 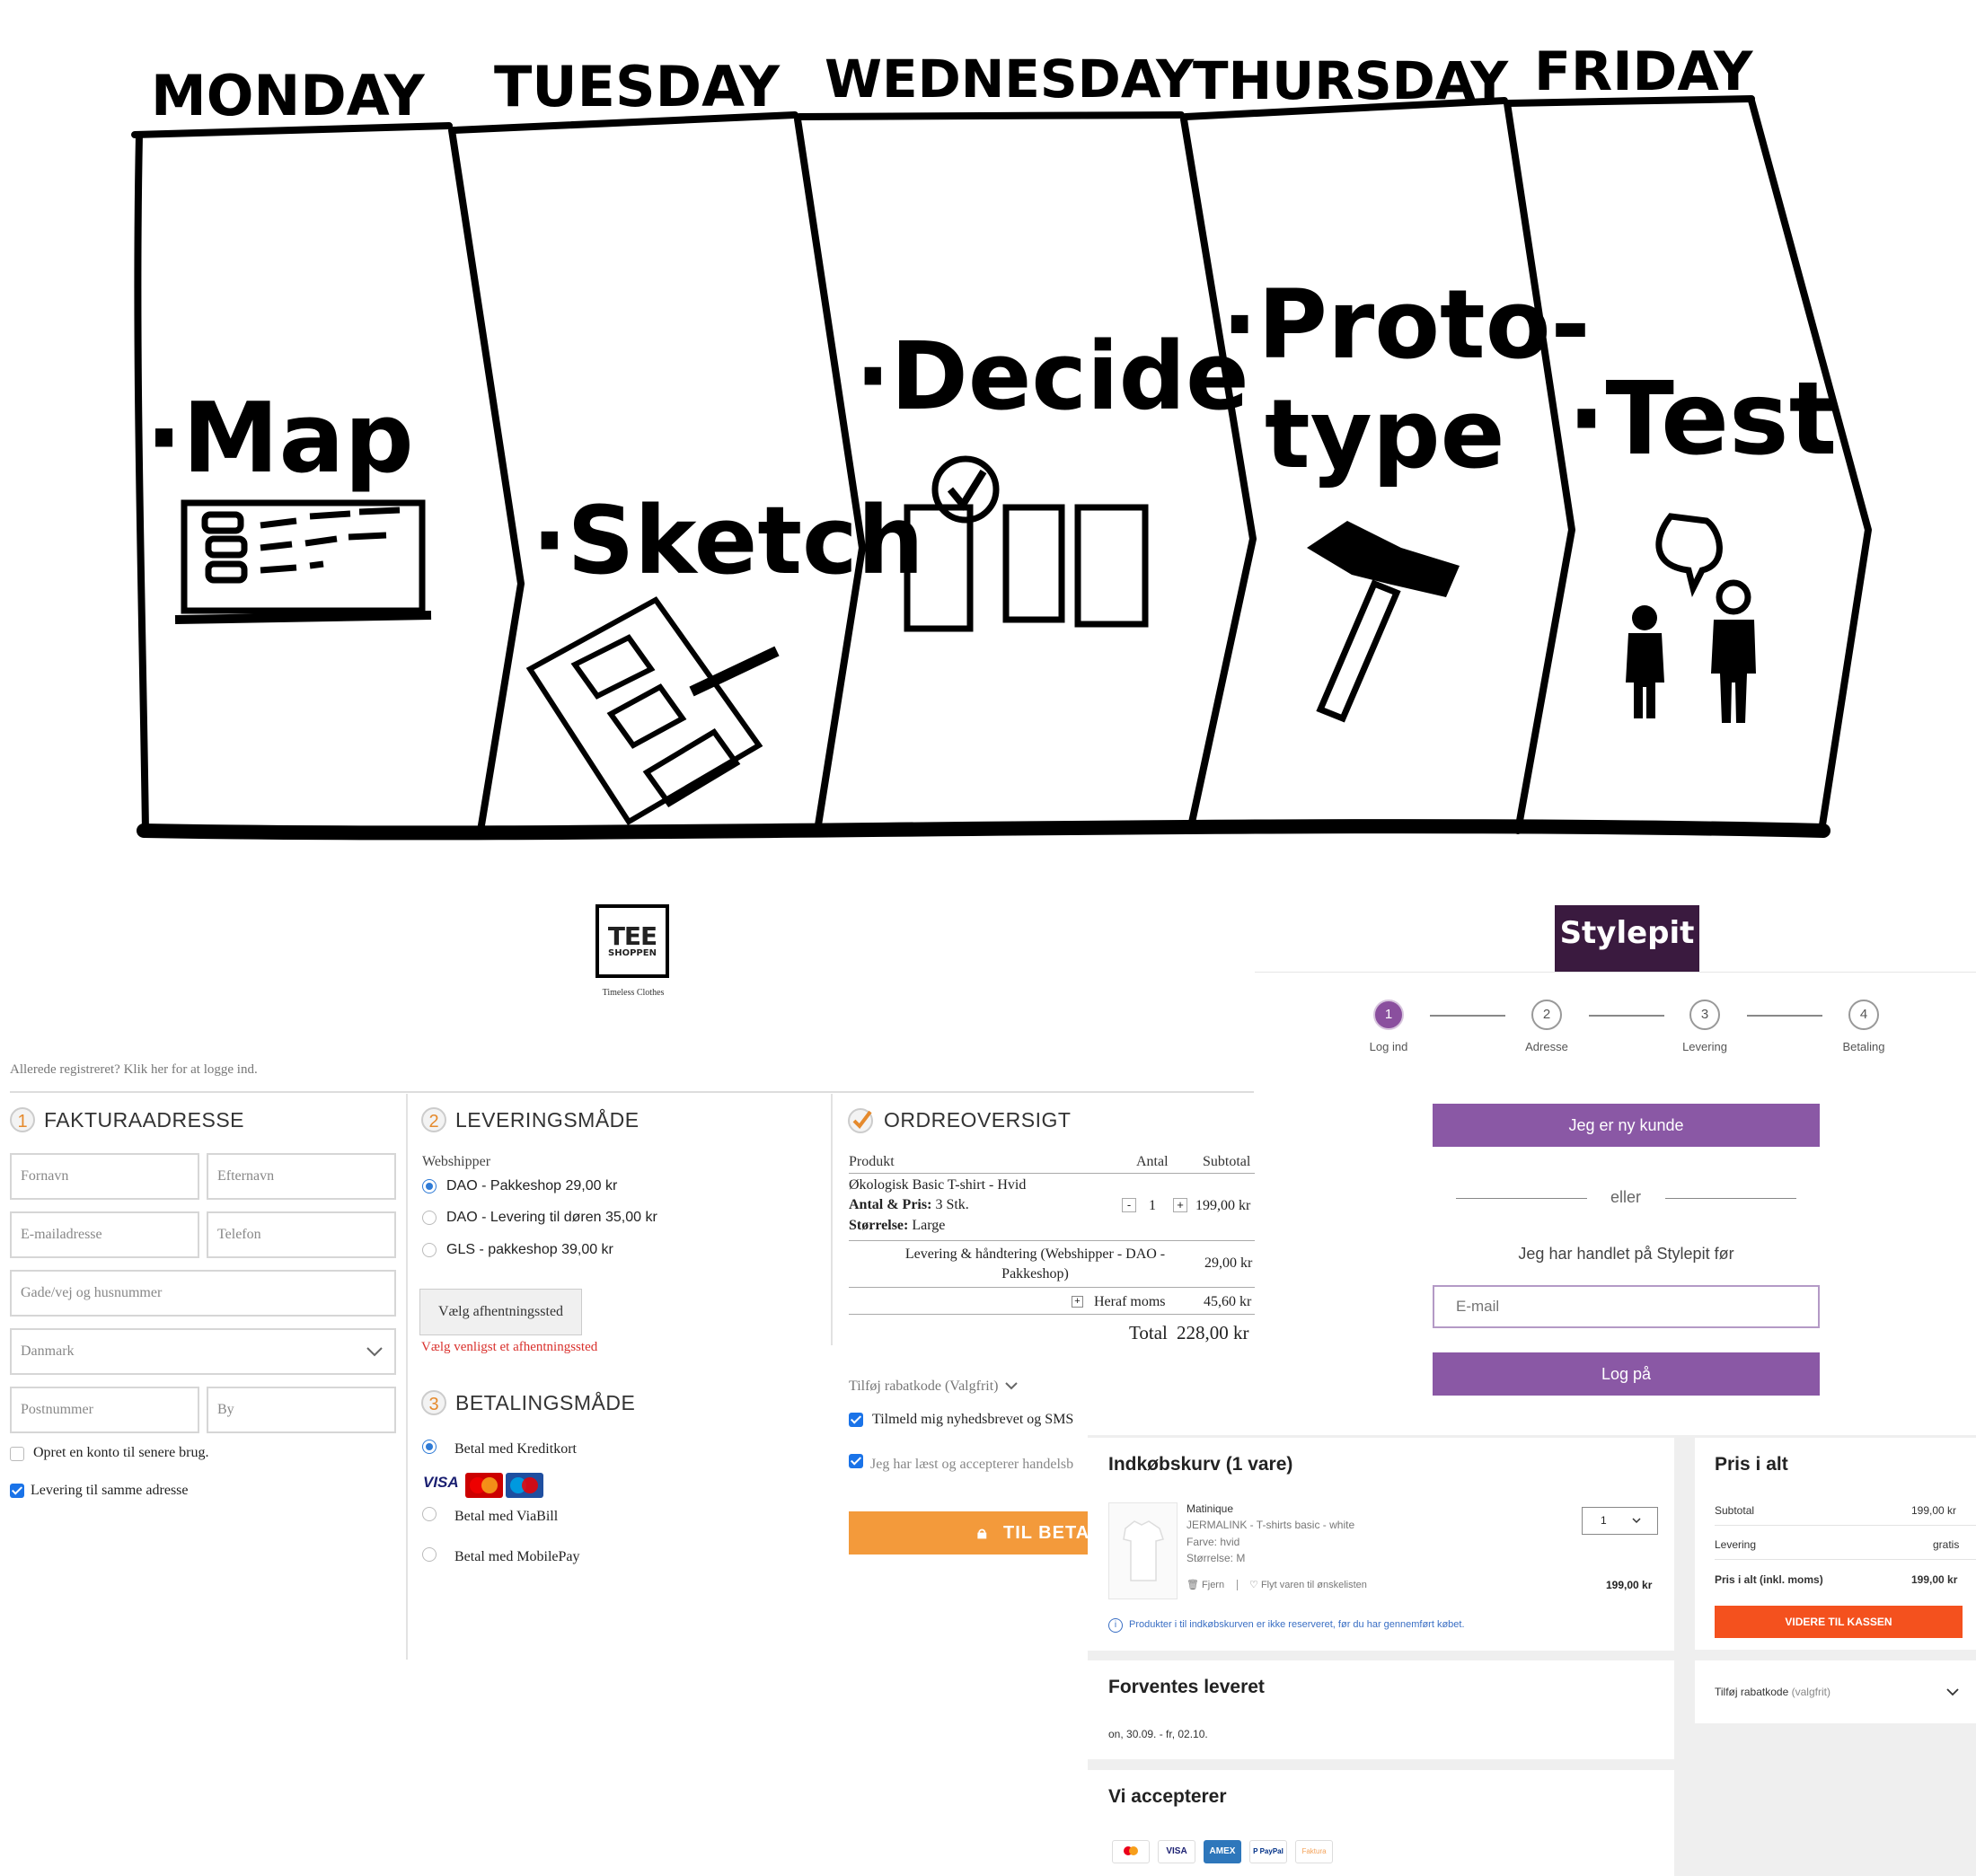 What do you see at coordinates (856, 1461) in the screenshot?
I see `terms-checkbox` at bounding box center [856, 1461].